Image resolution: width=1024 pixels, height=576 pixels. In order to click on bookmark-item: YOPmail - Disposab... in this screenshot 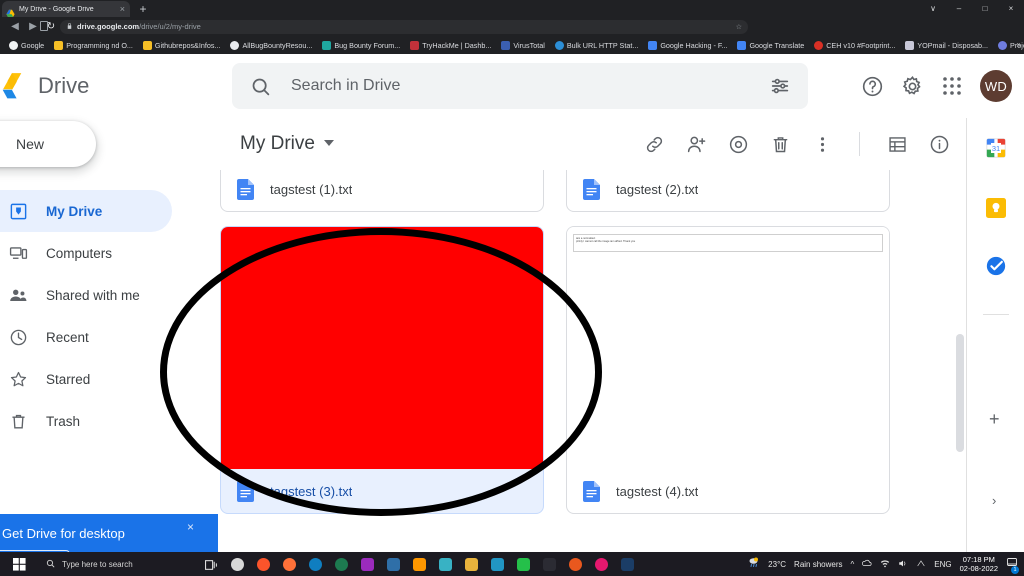, I will do `click(946, 45)`.